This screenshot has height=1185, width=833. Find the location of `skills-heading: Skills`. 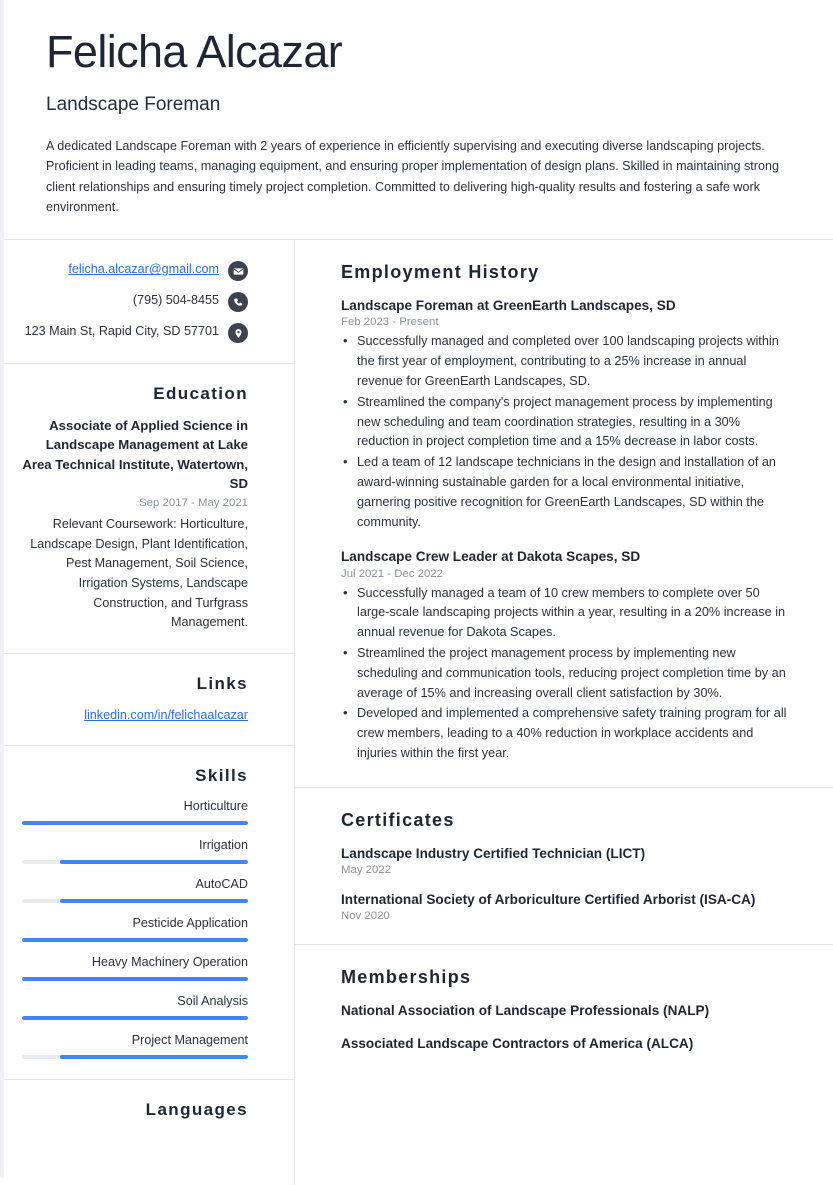

skills-heading: Skills is located at coordinates (221, 775).